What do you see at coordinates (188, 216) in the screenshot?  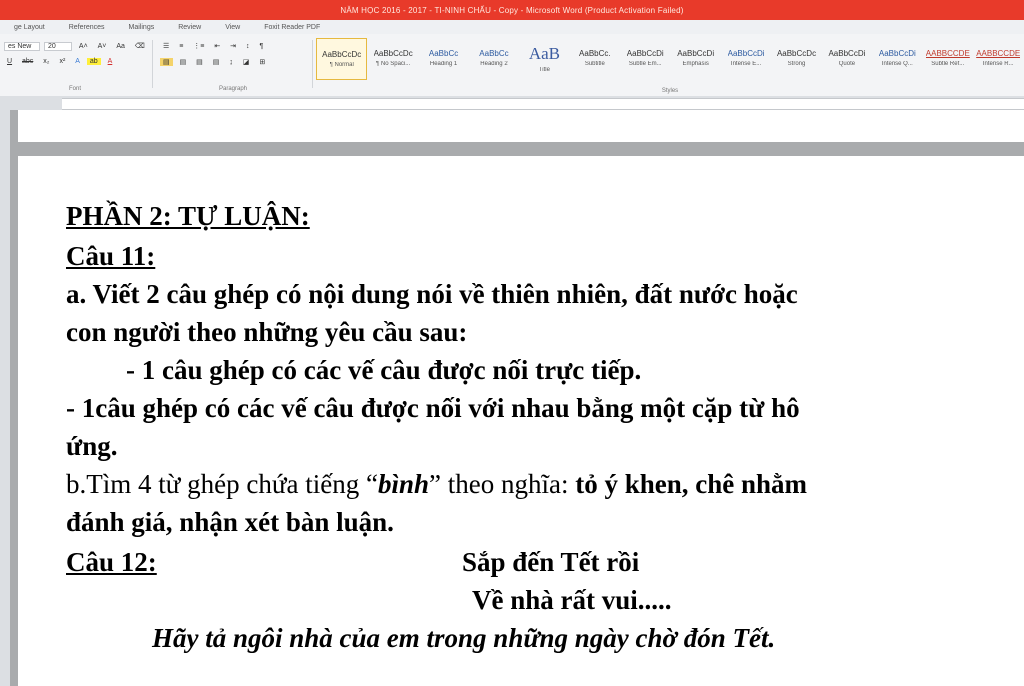 I see `section-heading: PHẦN 2: TỰ LUẬN:` at bounding box center [188, 216].